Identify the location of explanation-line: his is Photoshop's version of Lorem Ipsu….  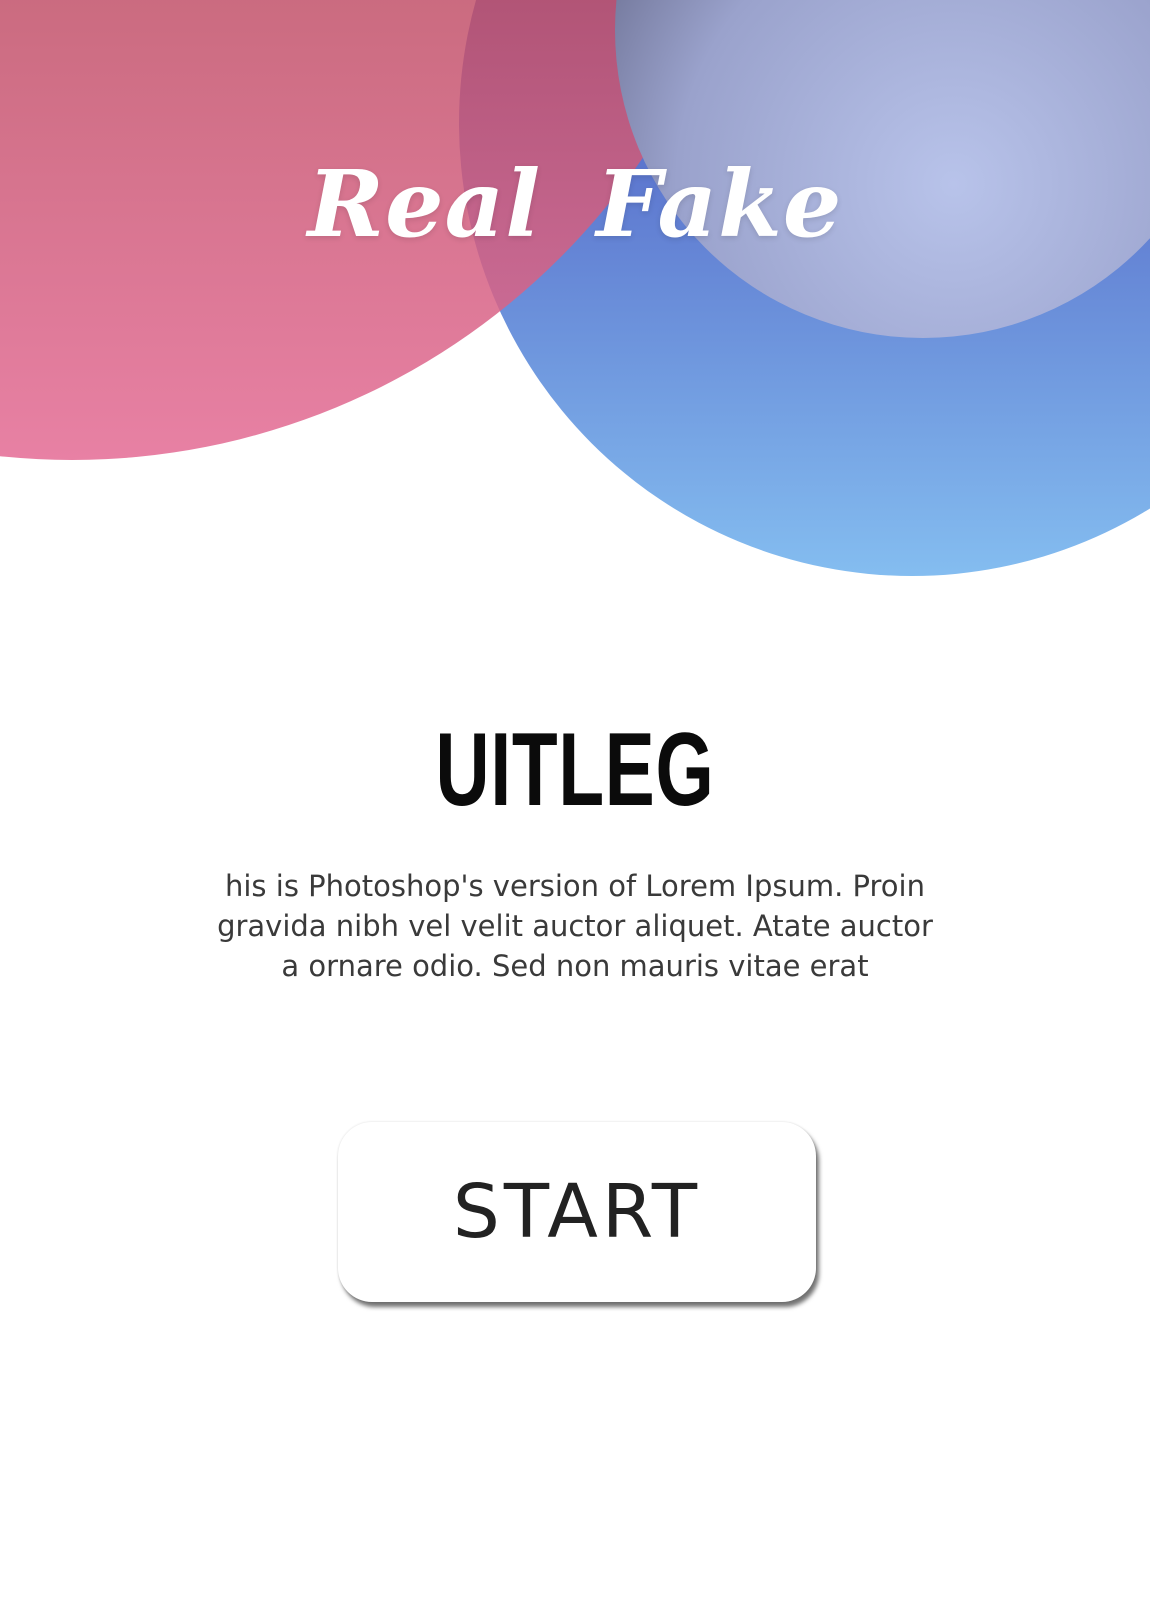
(575, 886).